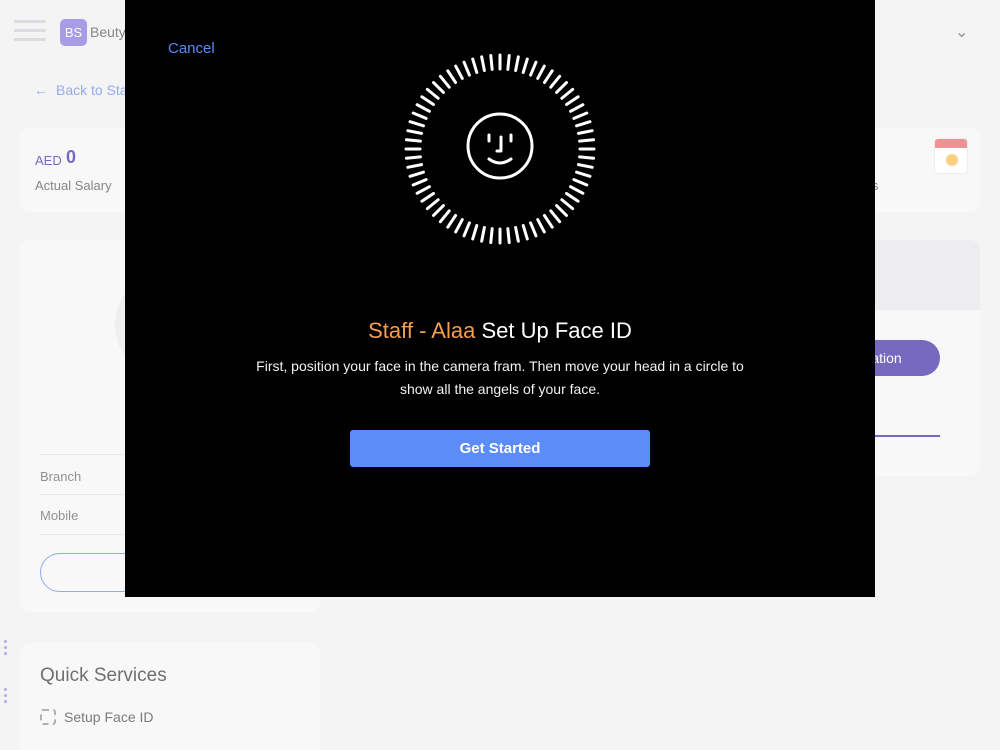 Image resolution: width=1000 pixels, height=750 pixels. What do you see at coordinates (500, 146) in the screenshot?
I see `face-id-icon` at bounding box center [500, 146].